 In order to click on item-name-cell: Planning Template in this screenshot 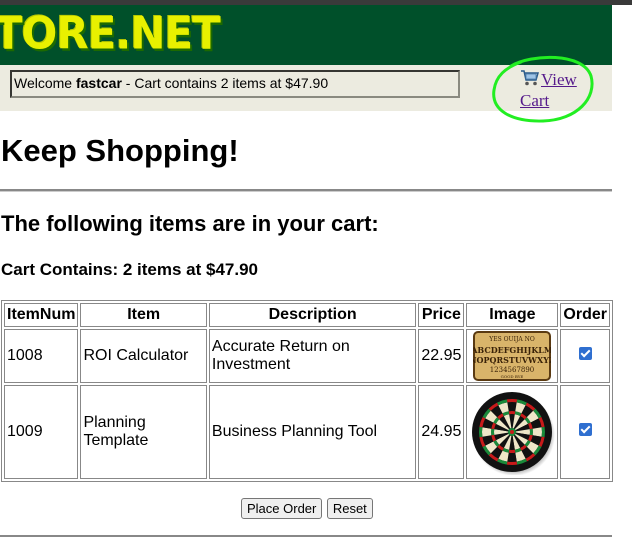, I will do `click(143, 432)`.